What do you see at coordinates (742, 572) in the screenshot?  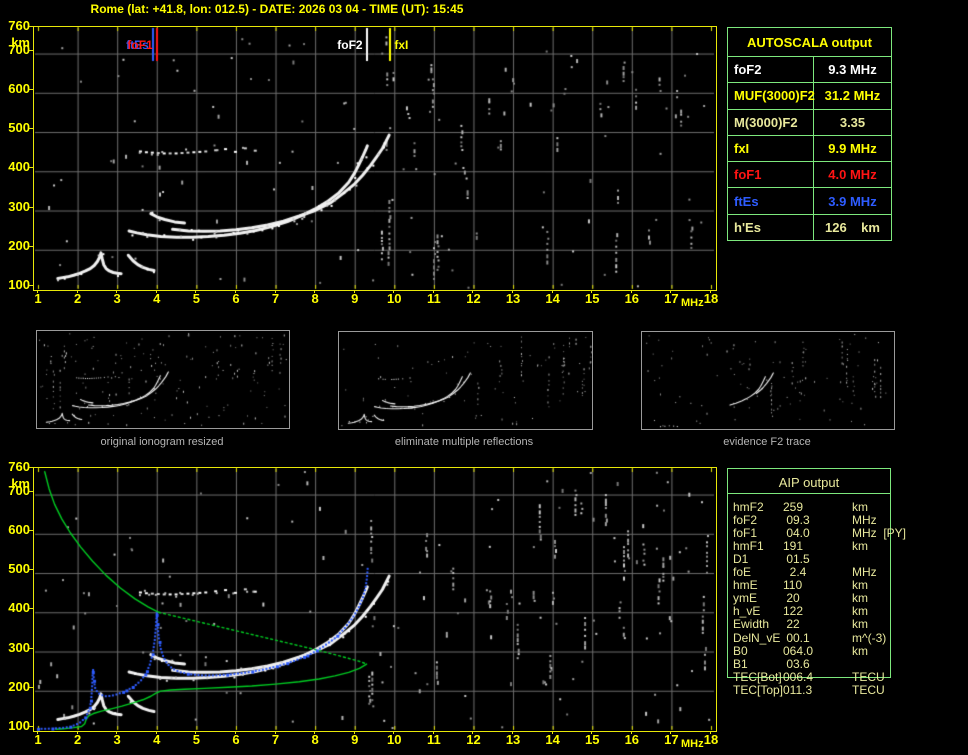 I see `aip-param-label: foE` at bounding box center [742, 572].